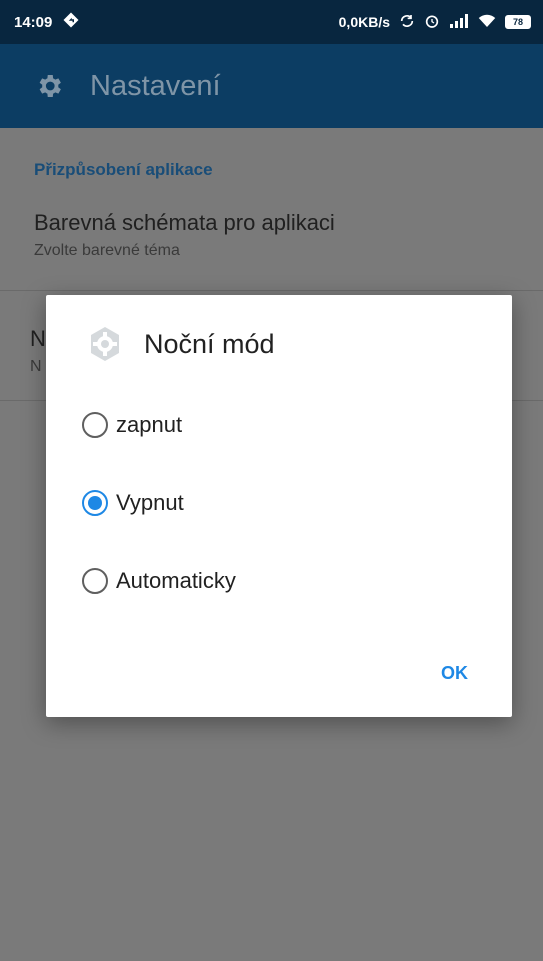 The image size is (543, 961). Describe the element at coordinates (150, 502) in the screenshot. I see `option-label: Vypnut` at that location.